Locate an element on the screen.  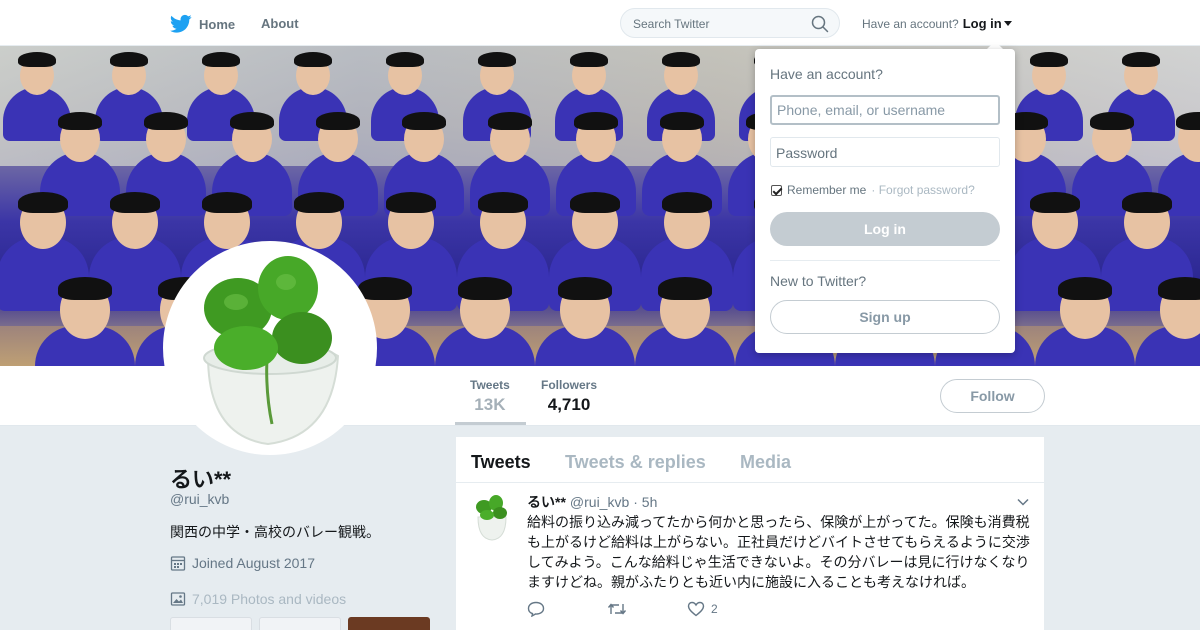
profile-handle: @rui_kvb is located at coordinates (199, 499).